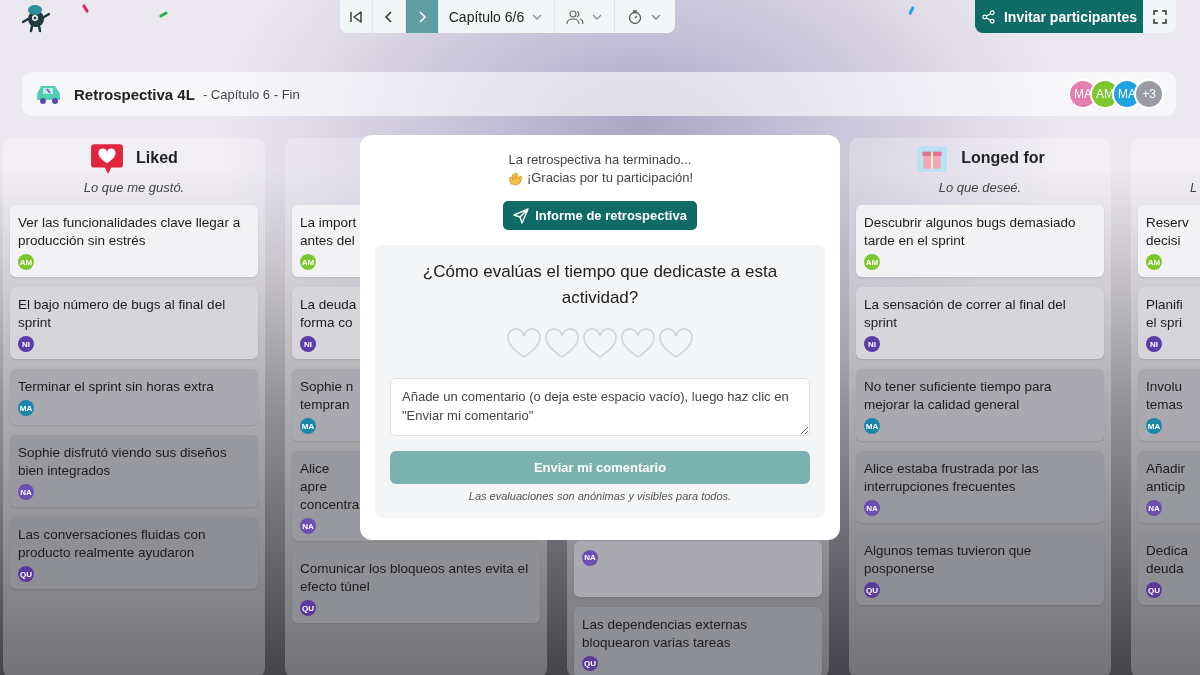  I want to click on card-text: Terminar el sprint sin horas extra, so click(116, 387).